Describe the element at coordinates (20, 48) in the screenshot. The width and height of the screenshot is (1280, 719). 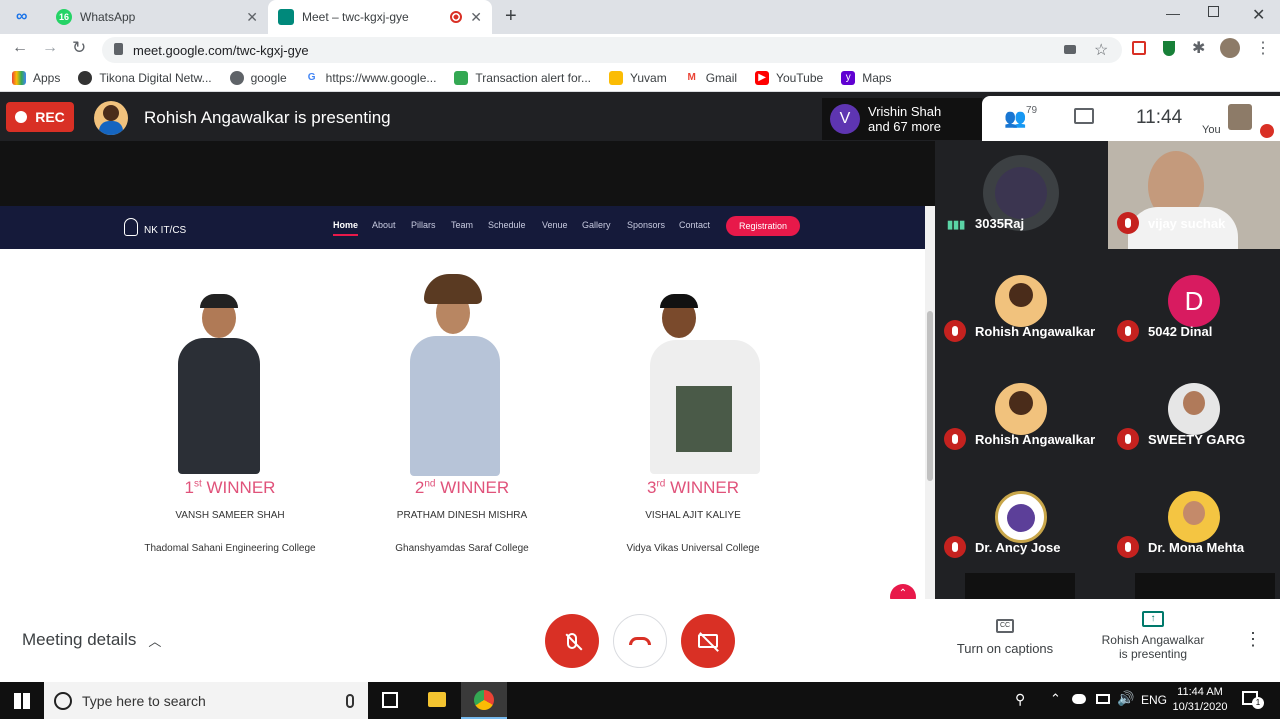
I see `back-icon: ←` at that location.